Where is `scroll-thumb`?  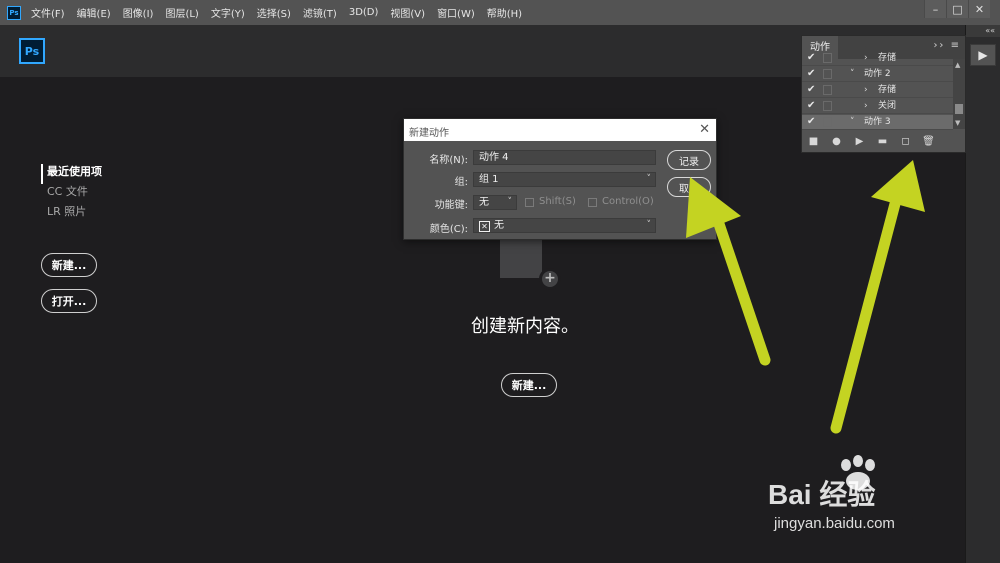 scroll-thumb is located at coordinates (959, 109).